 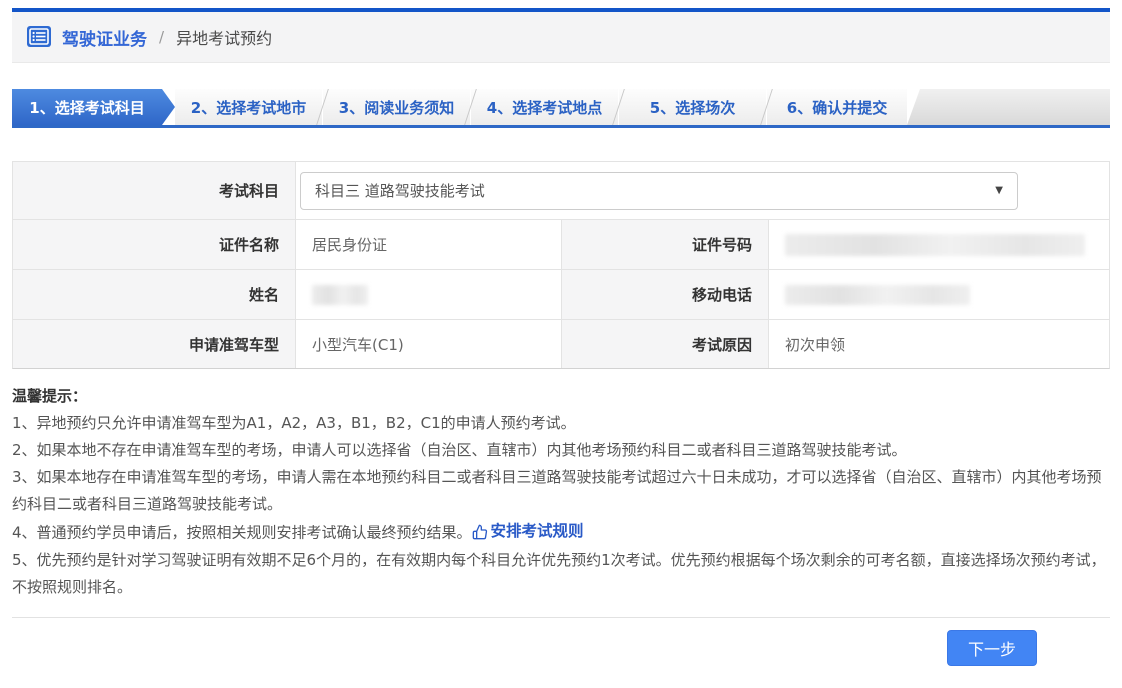 What do you see at coordinates (39, 37) in the screenshot?
I see `menu-list-icon` at bounding box center [39, 37].